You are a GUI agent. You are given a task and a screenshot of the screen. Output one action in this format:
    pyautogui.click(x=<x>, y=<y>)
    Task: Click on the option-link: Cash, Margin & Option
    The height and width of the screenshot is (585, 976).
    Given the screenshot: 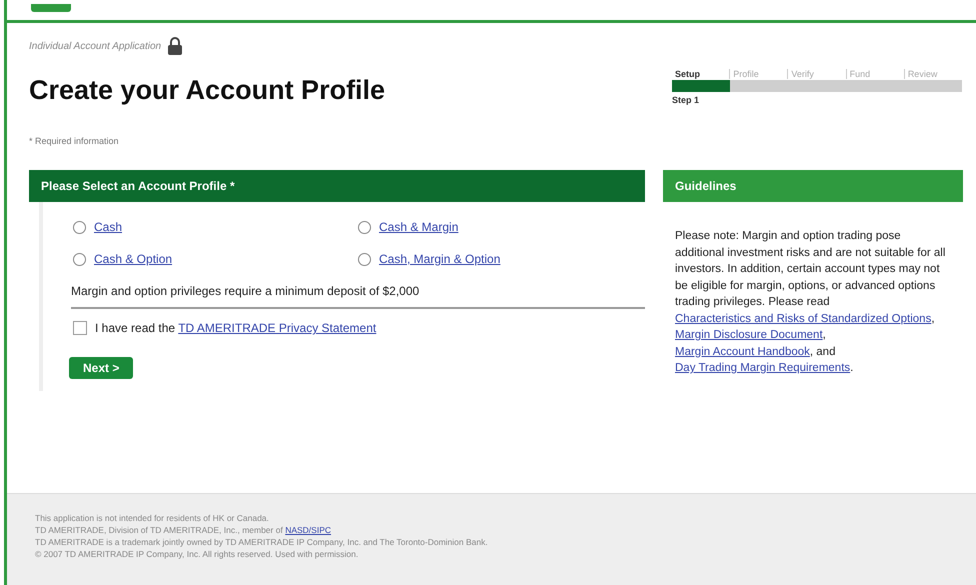 What is the action you would take?
    pyautogui.click(x=439, y=259)
    